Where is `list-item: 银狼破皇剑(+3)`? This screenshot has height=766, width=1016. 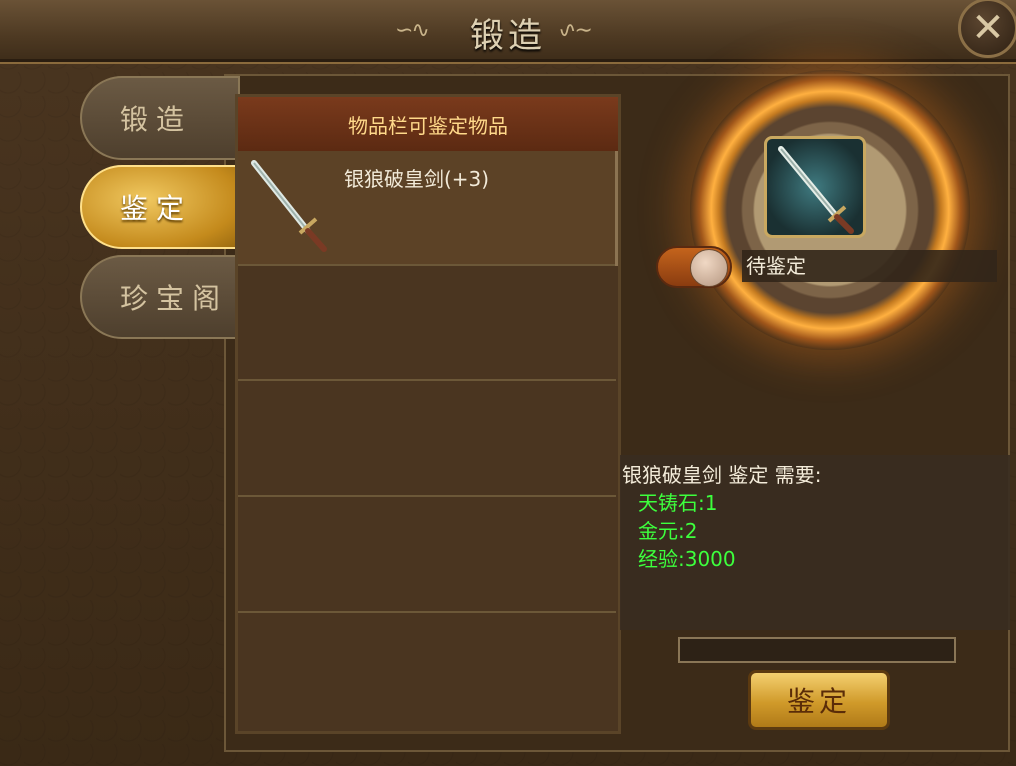 list-item: 银狼破皇剑(+3) is located at coordinates (427, 208).